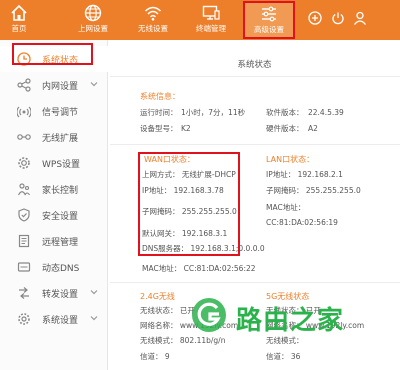 Image resolution: width=400 pixels, height=370 pixels. Describe the element at coordinates (315, 18) in the screenshot. I see `plus-circle-icon` at that location.